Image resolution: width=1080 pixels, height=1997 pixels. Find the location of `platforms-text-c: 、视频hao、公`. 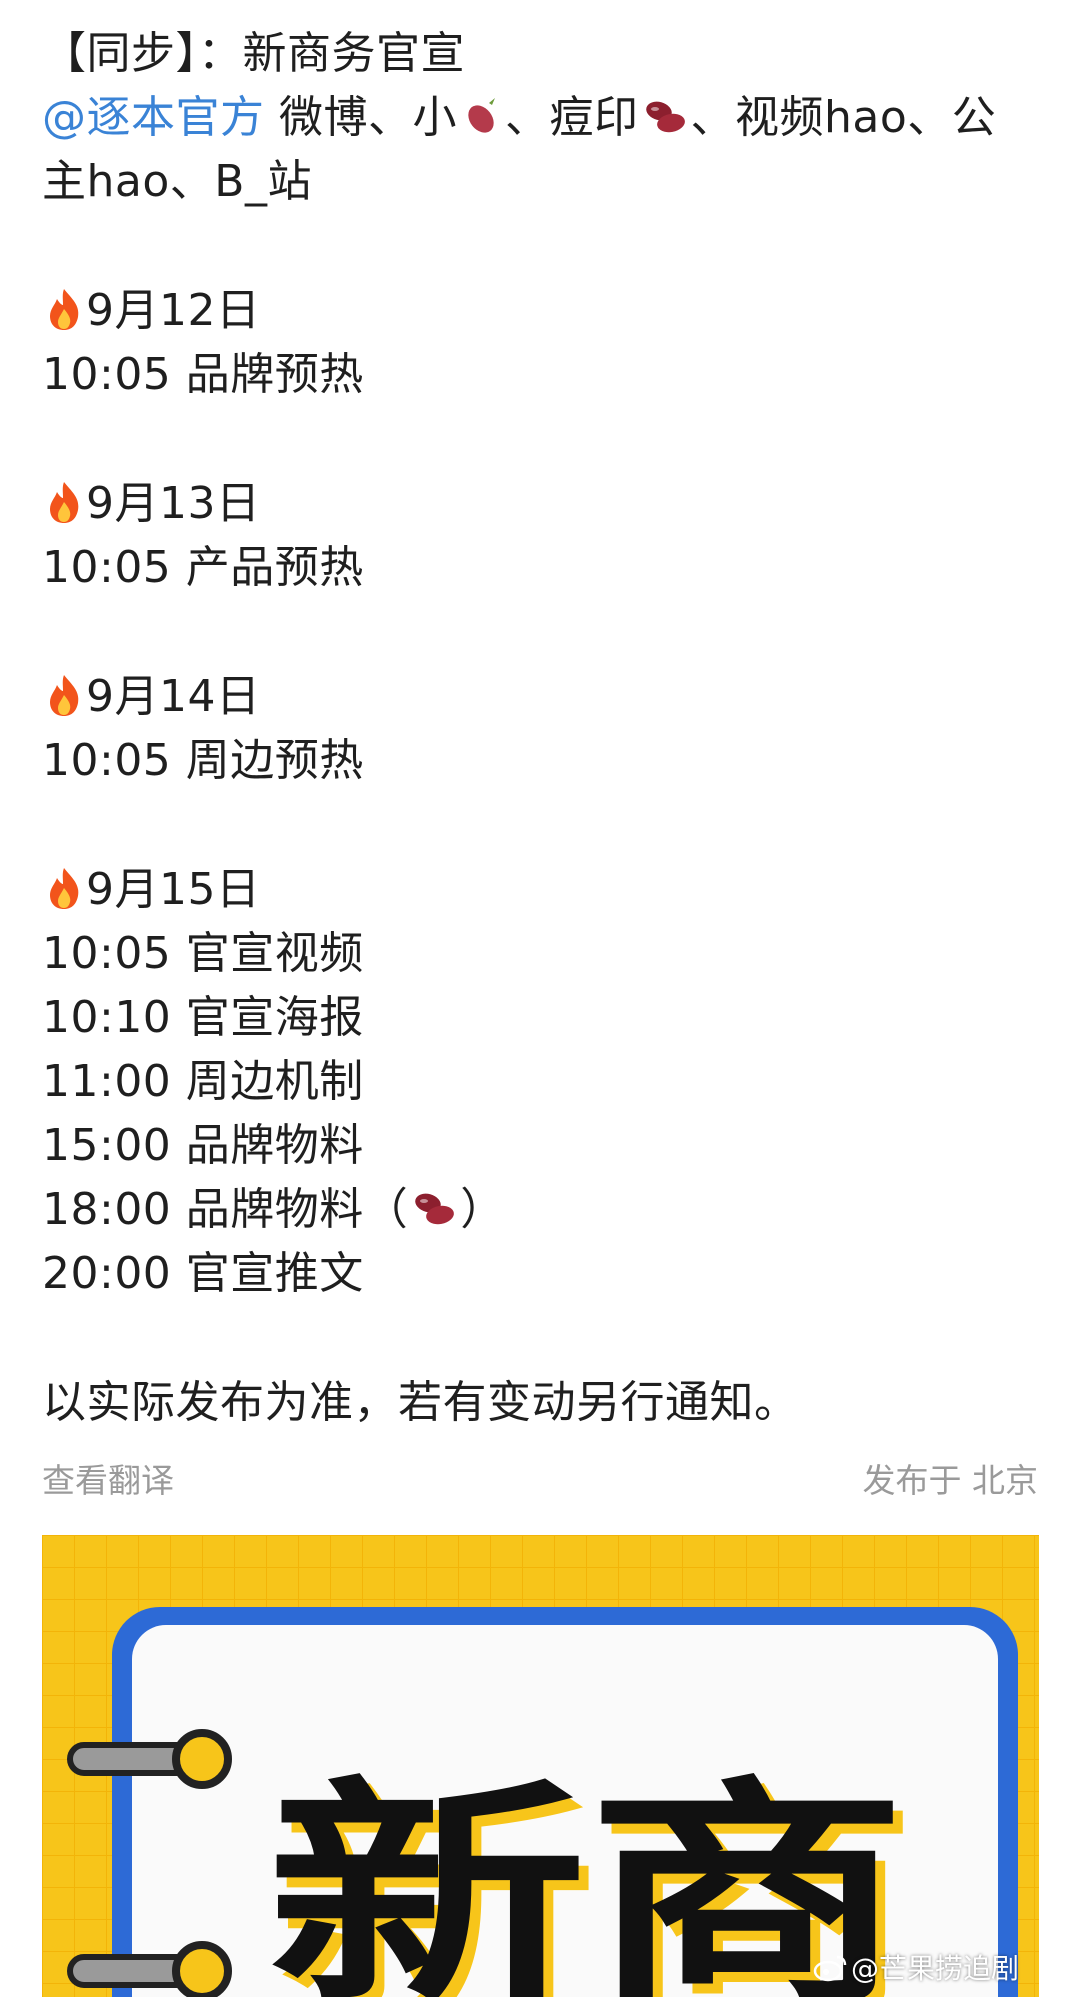

platforms-text-c: 、视频hao、公 is located at coordinates (843, 117).